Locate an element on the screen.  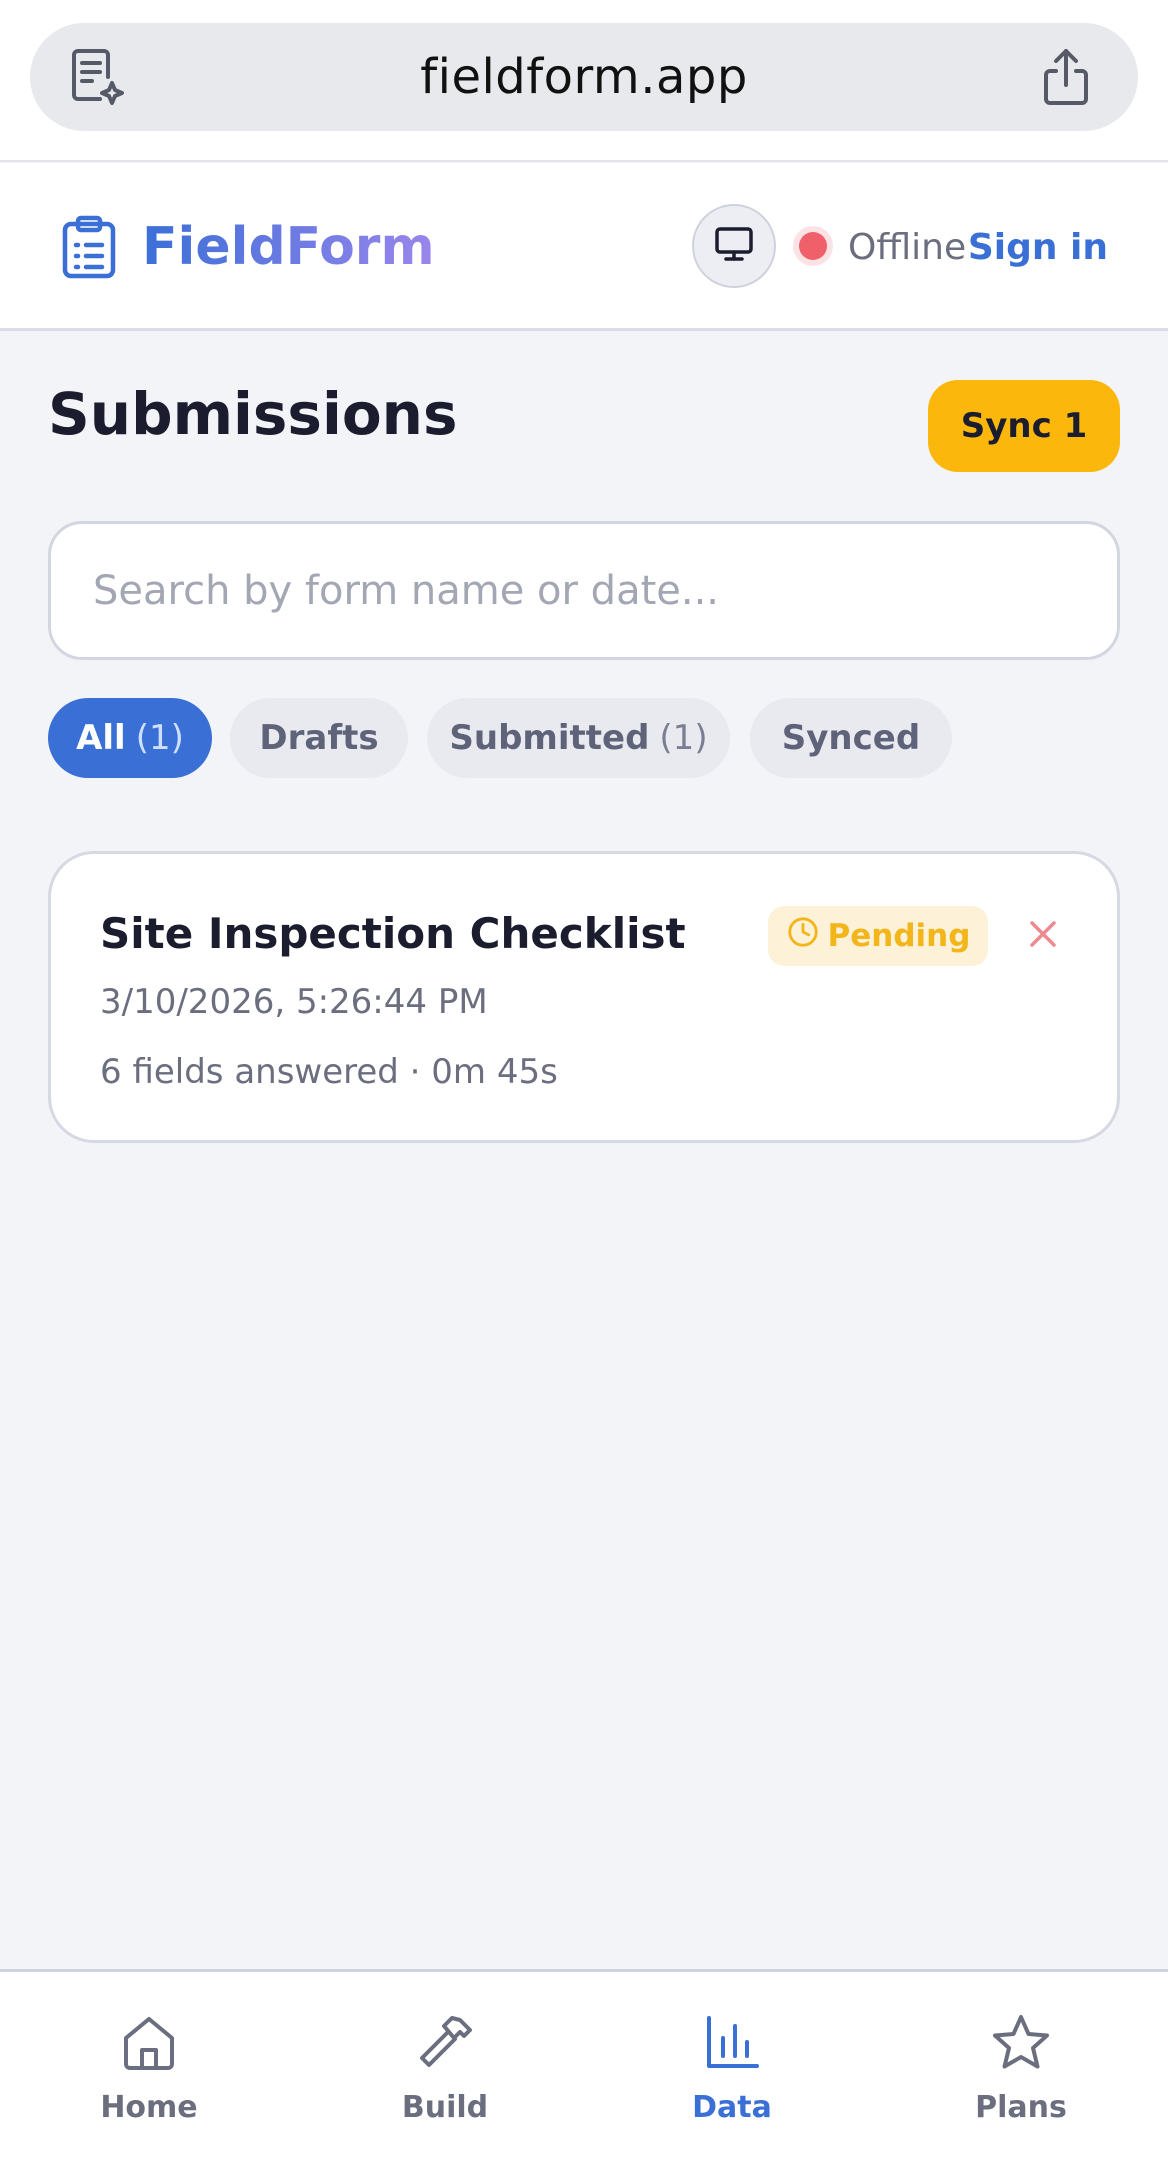
filter-chip-submitted: Submitted (1) is located at coordinates (578, 738).